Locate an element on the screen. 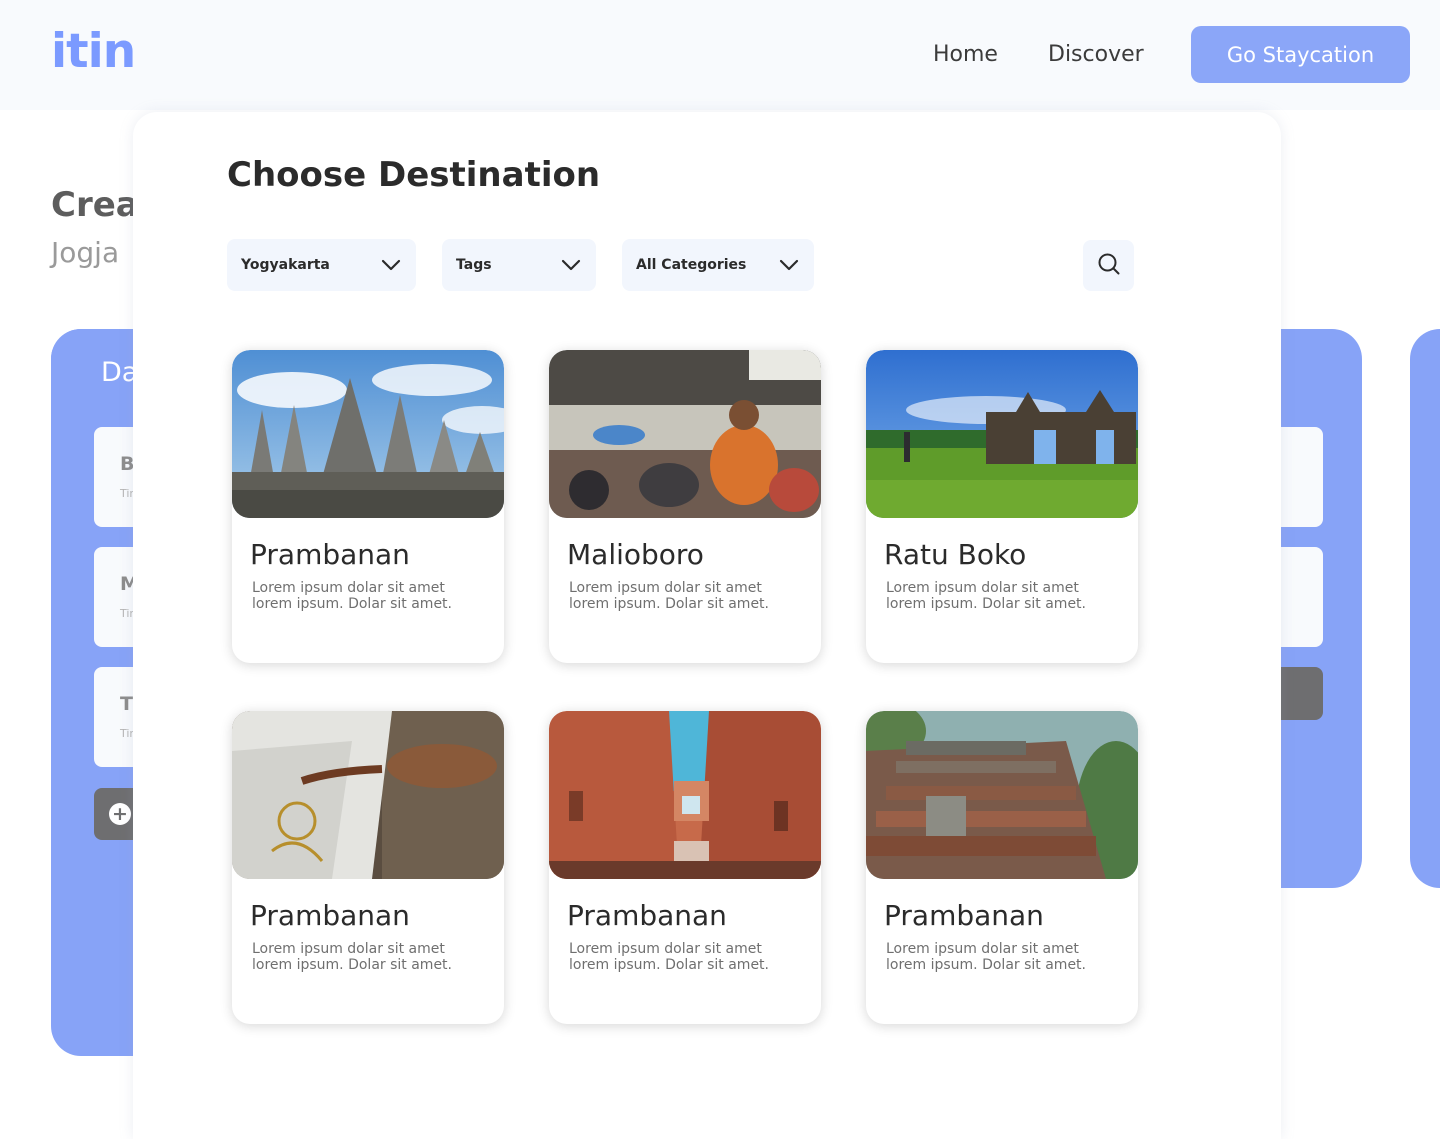 Image resolution: width=1440 pixels, height=1139 pixels. tags-filter-value: Tags is located at coordinates (474, 265).